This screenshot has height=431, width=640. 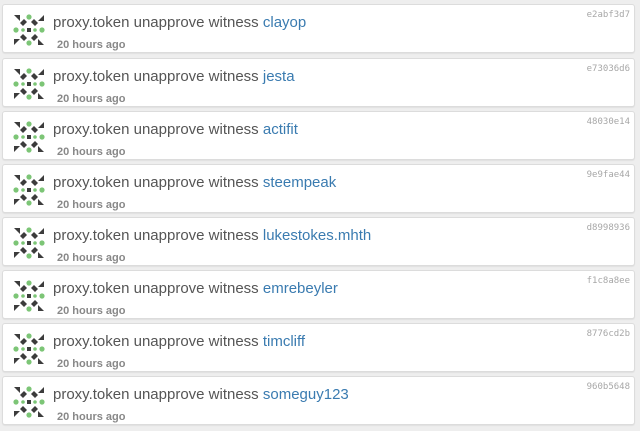 I want to click on operation-text: proxy.token unapprove witness someguy123, so click(x=201, y=395).